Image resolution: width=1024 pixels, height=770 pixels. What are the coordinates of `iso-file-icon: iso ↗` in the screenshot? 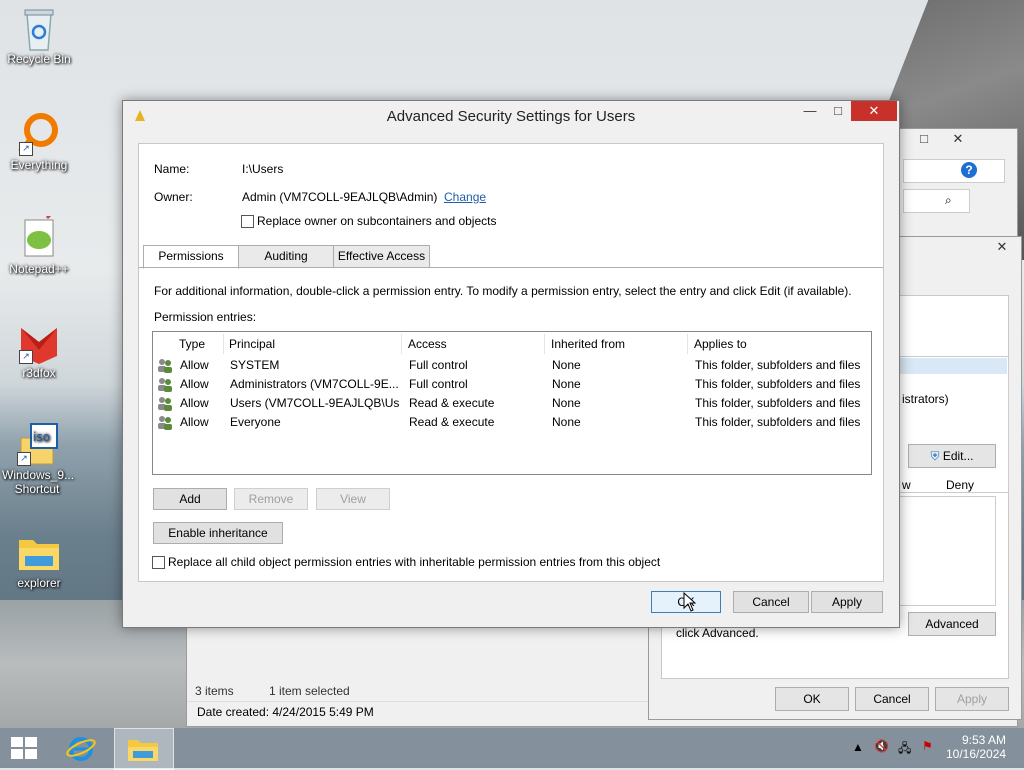 It's located at (37, 444).